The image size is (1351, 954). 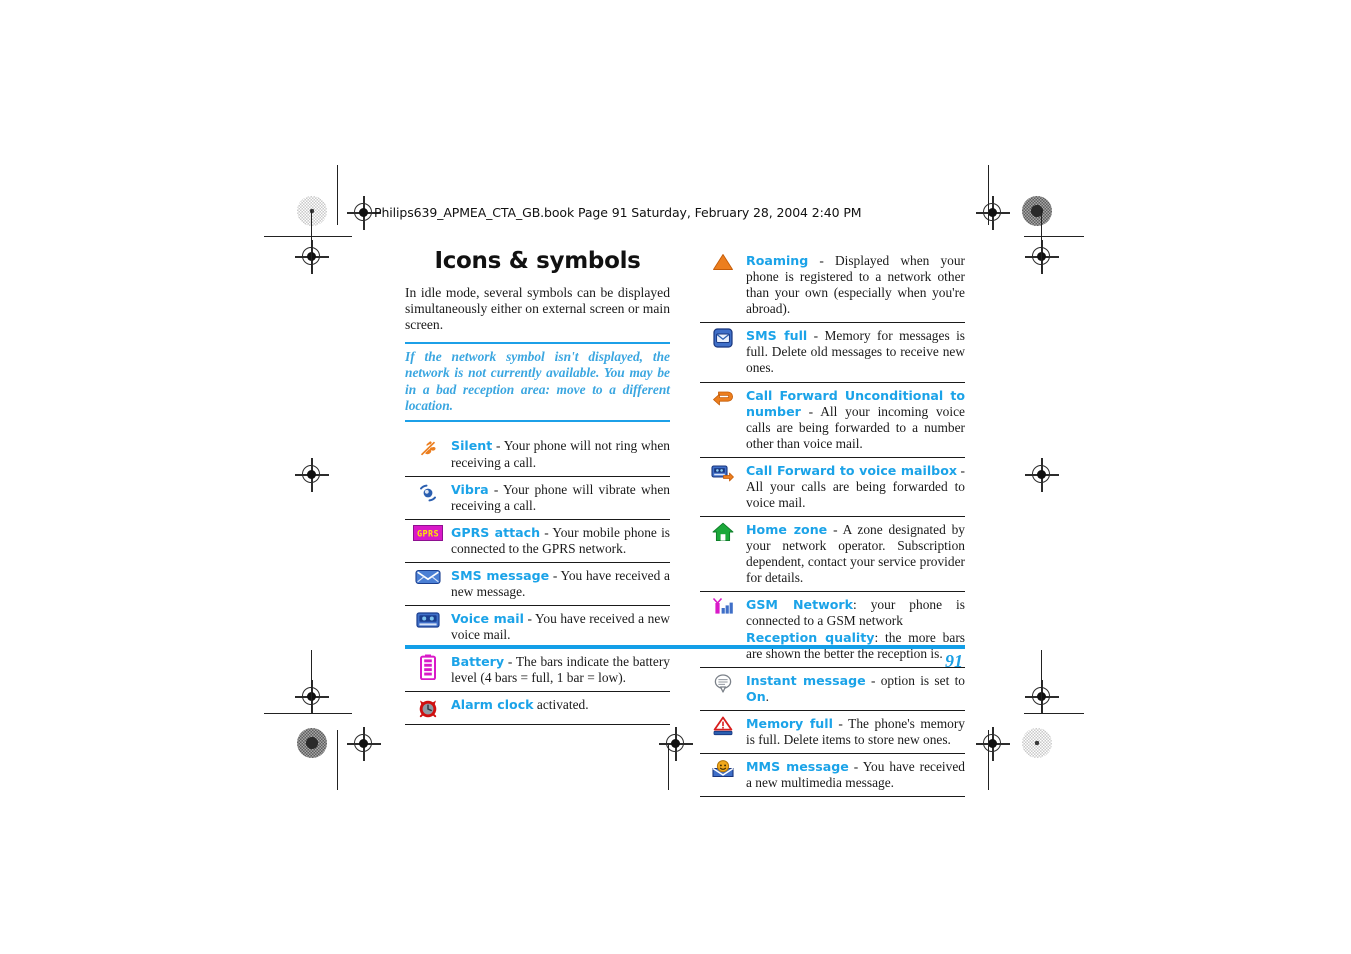 What do you see at coordinates (428, 534) in the screenshot?
I see `svg-text: GPRS` at bounding box center [428, 534].